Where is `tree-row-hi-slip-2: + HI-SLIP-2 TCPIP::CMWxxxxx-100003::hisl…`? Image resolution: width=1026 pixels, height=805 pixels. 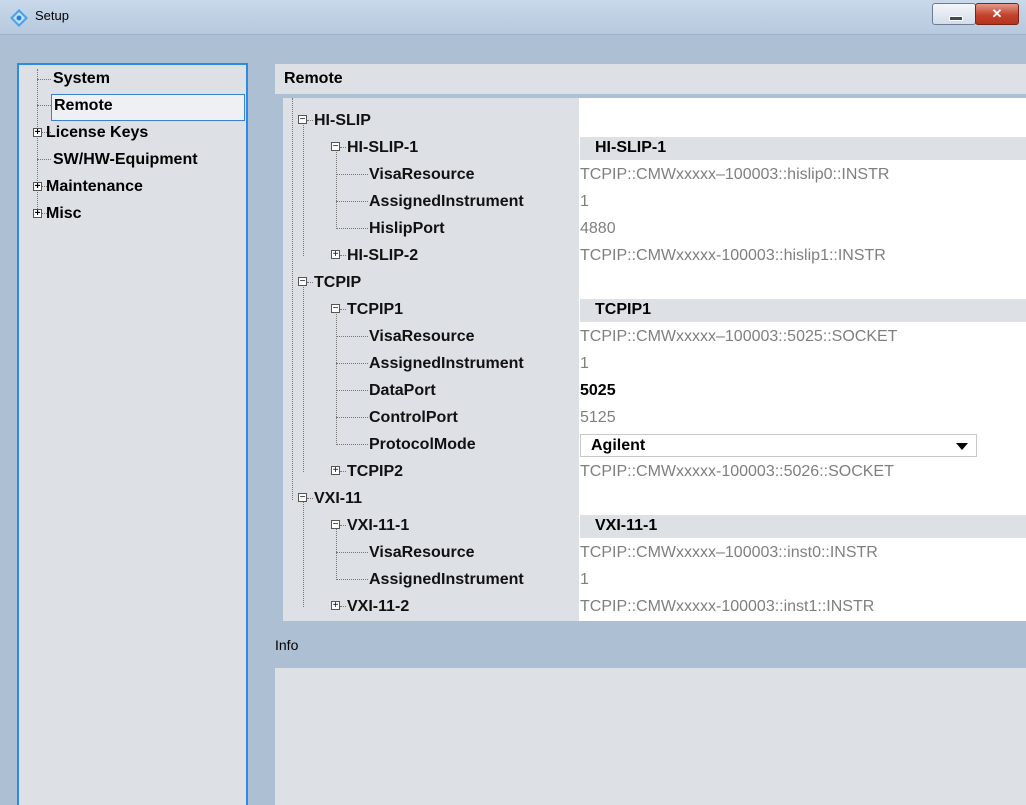 tree-row-hi-slip-2: + HI-SLIP-2 TCPIP::CMWxxxxx-100003::hisl… is located at coordinates (654, 256).